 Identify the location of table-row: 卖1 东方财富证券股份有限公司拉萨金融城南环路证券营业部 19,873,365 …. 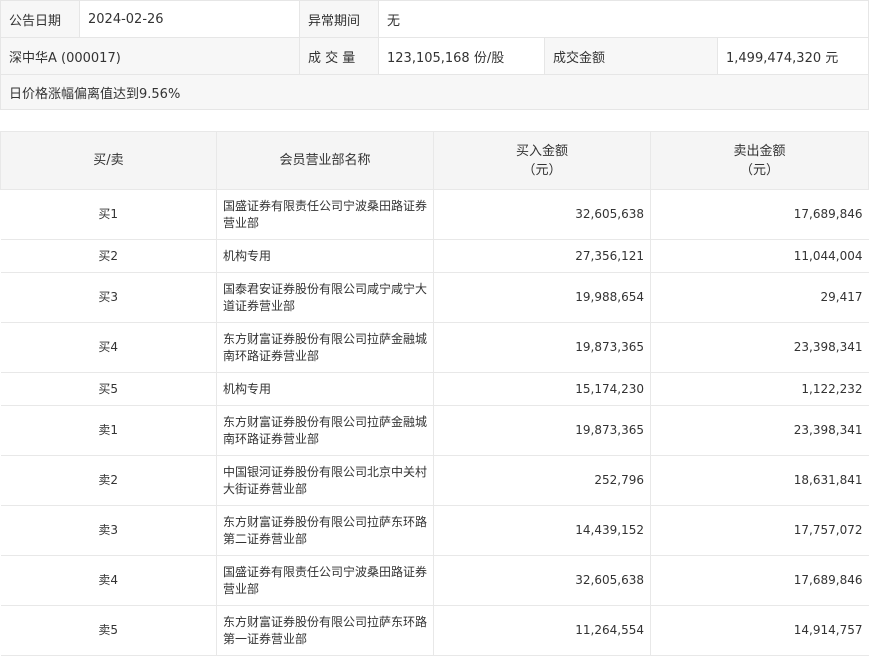
(434, 430).